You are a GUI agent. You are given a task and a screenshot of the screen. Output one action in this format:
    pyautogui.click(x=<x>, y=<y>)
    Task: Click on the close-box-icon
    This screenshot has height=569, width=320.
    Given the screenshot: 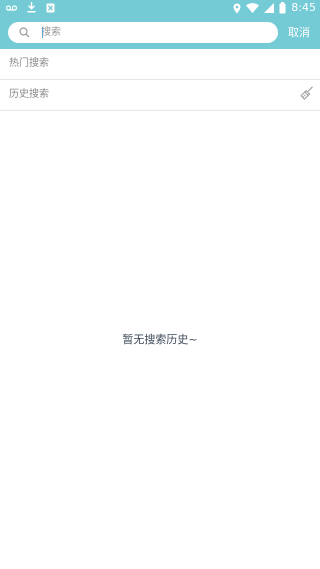 What is the action you would take?
    pyautogui.click(x=50, y=8)
    